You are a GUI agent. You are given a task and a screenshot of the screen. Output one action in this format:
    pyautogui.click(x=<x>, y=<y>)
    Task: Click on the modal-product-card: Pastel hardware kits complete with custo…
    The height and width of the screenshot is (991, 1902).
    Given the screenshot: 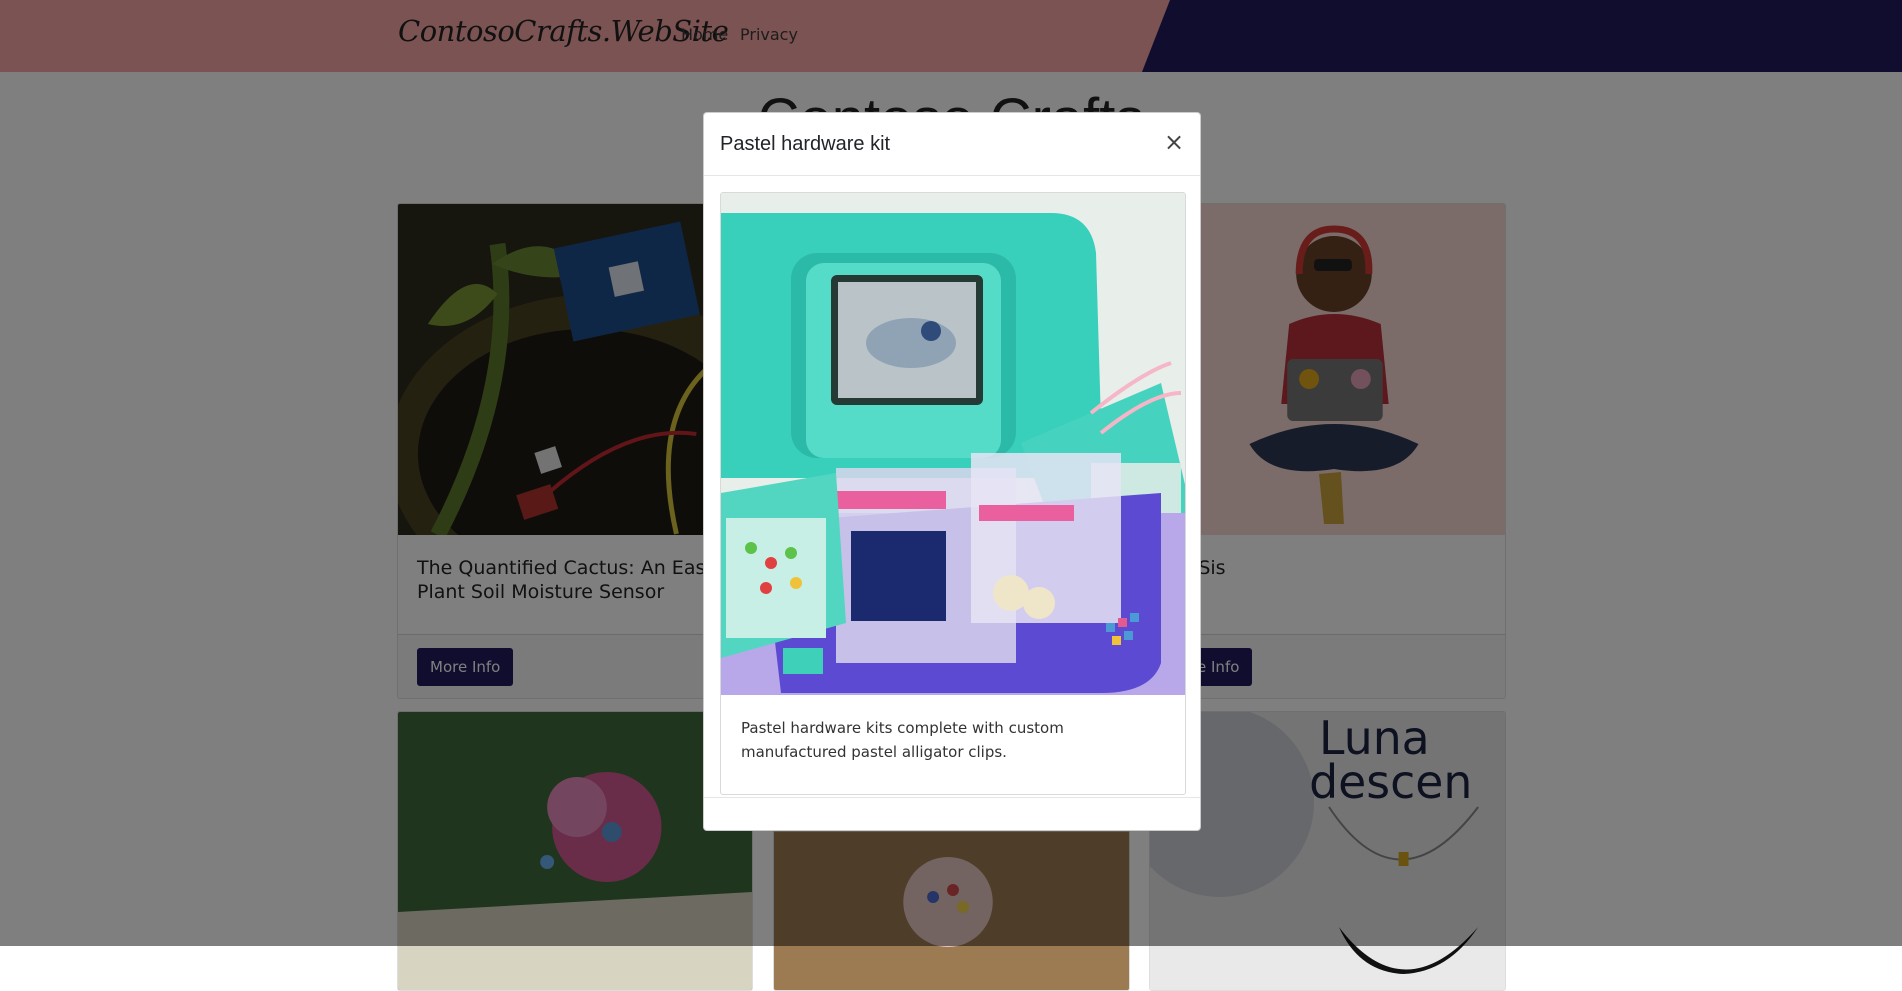 What is the action you would take?
    pyautogui.click(x=953, y=493)
    